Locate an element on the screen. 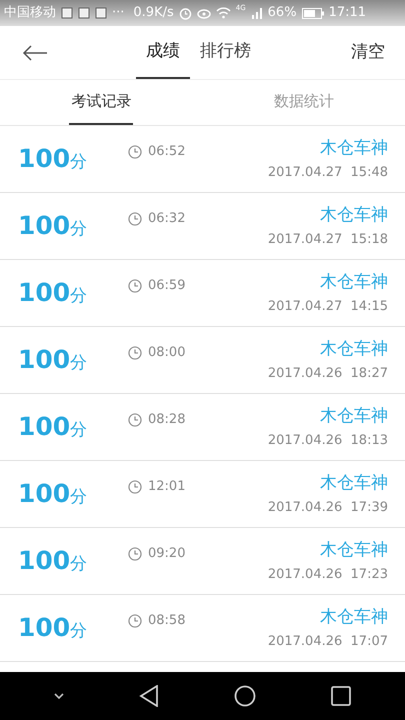  duration-text: 08:28 is located at coordinates (167, 420).